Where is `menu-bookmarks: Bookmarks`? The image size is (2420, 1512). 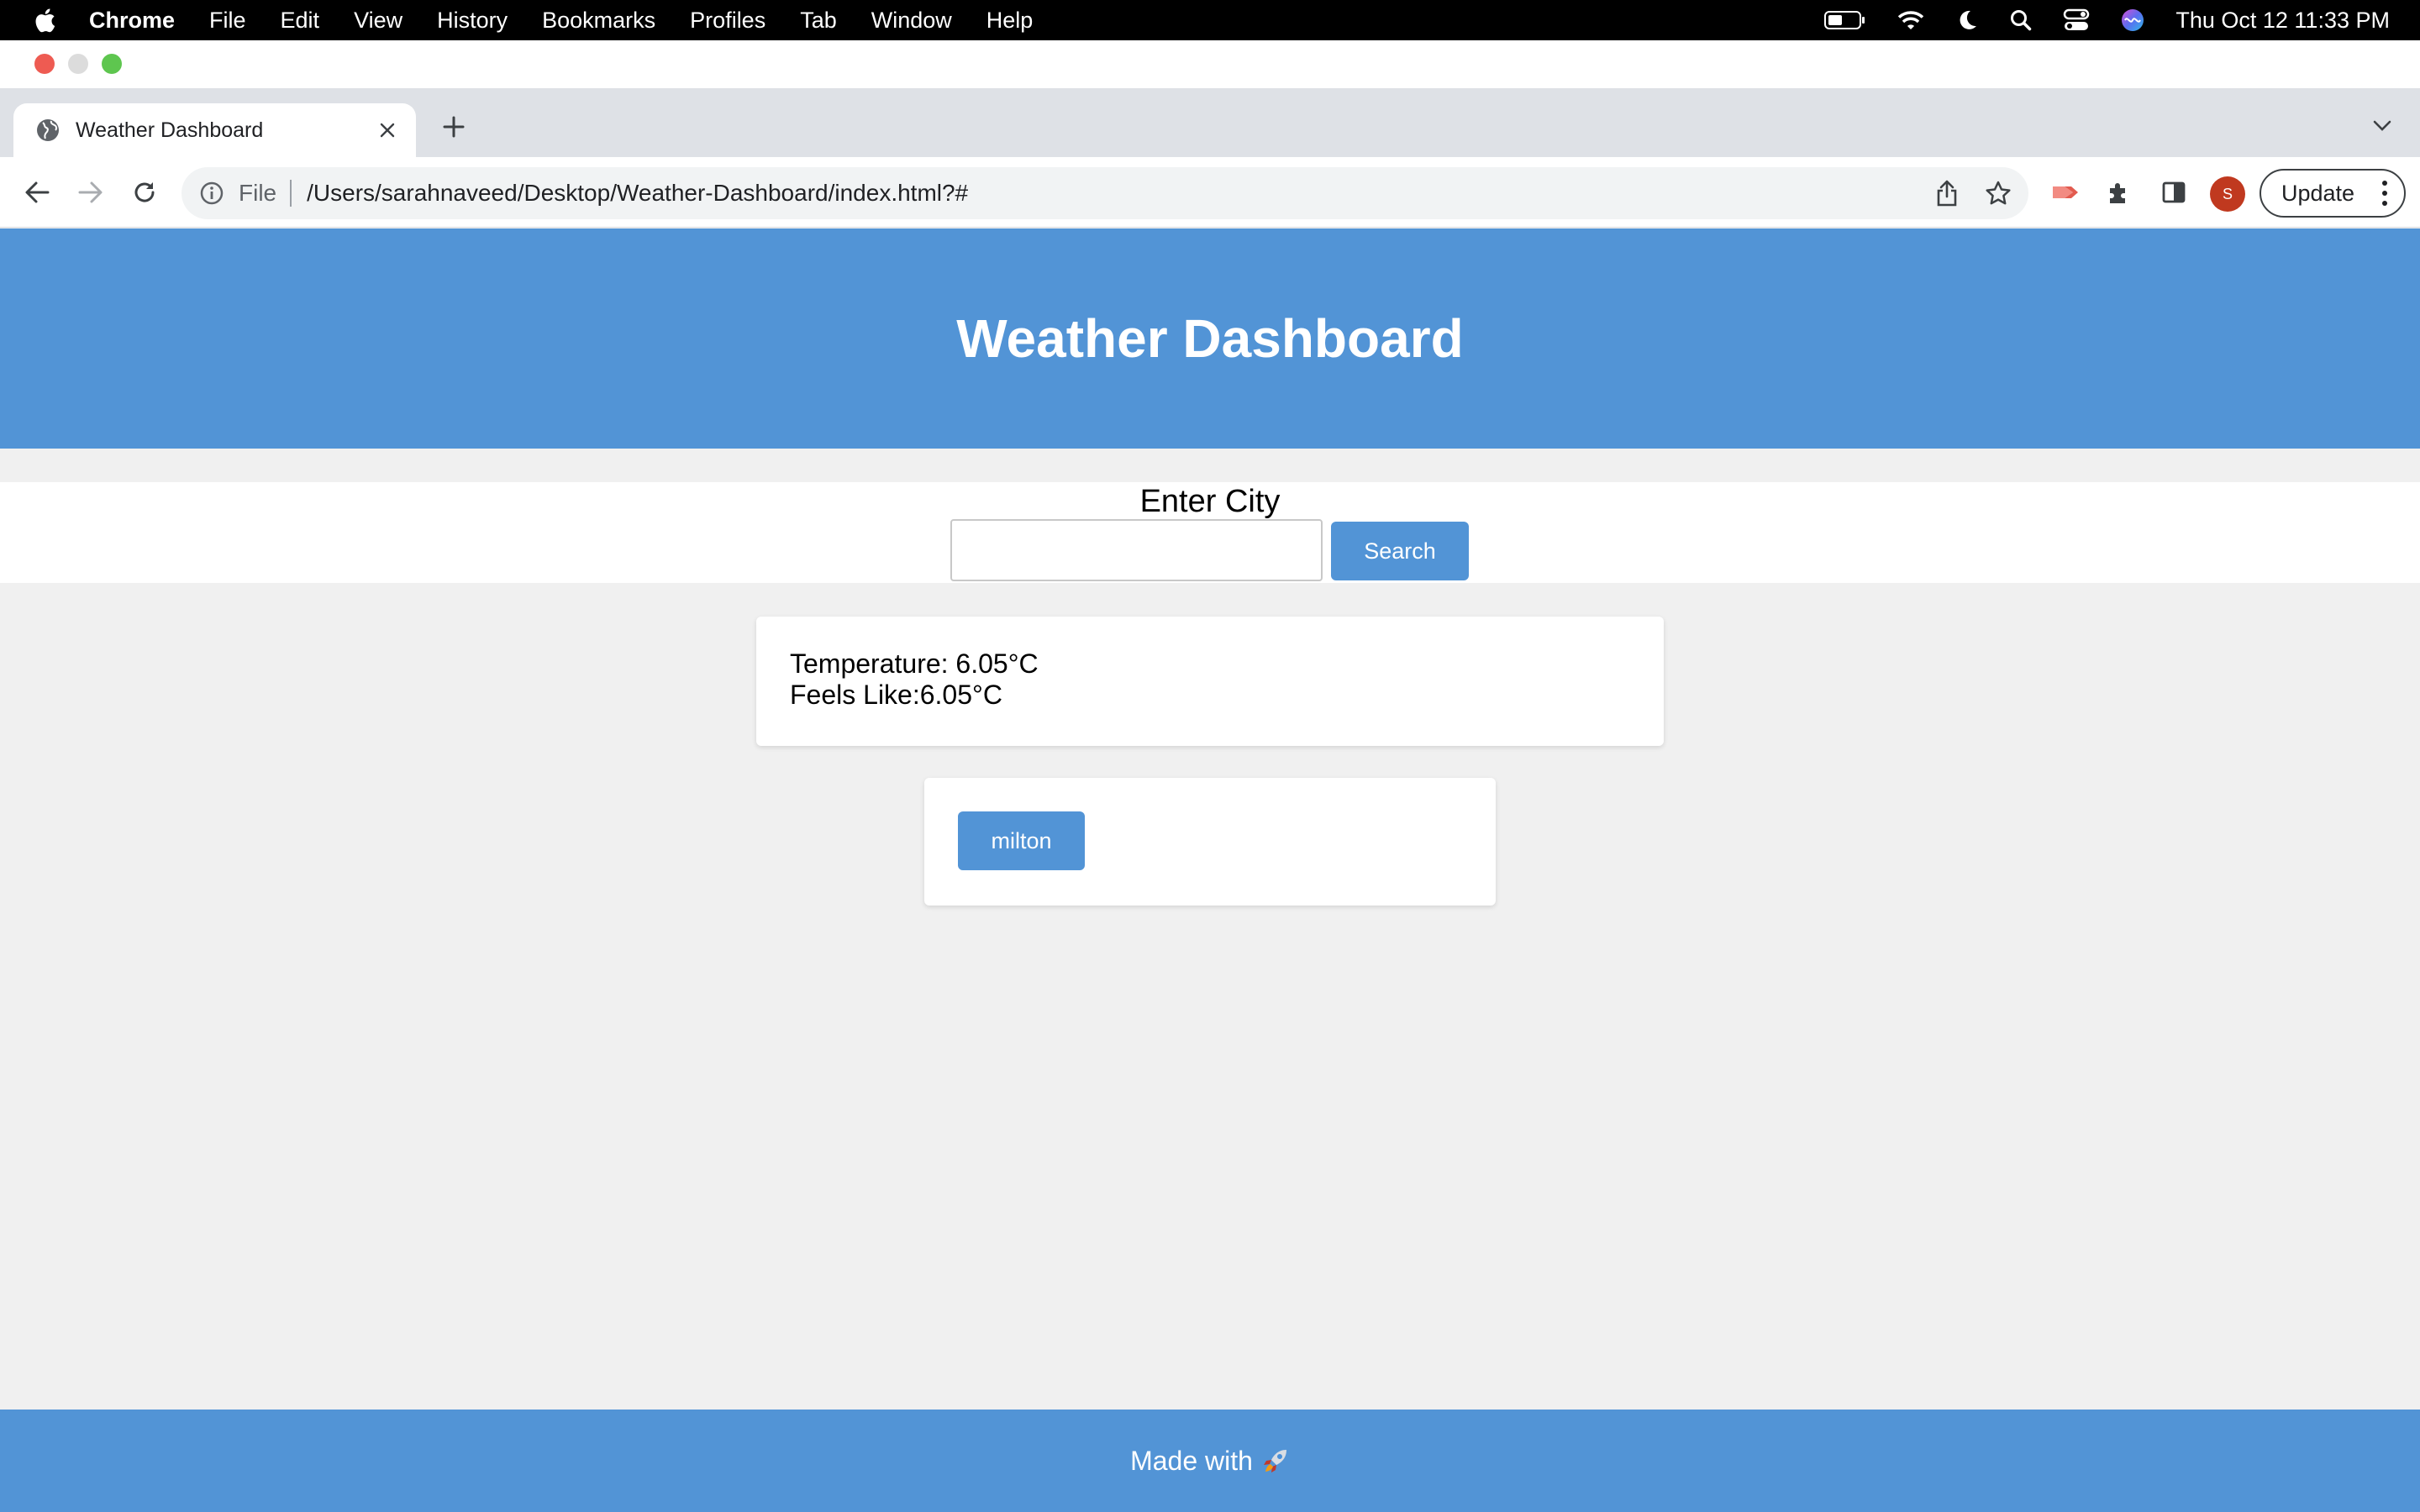 menu-bookmarks: Bookmarks is located at coordinates (598, 21).